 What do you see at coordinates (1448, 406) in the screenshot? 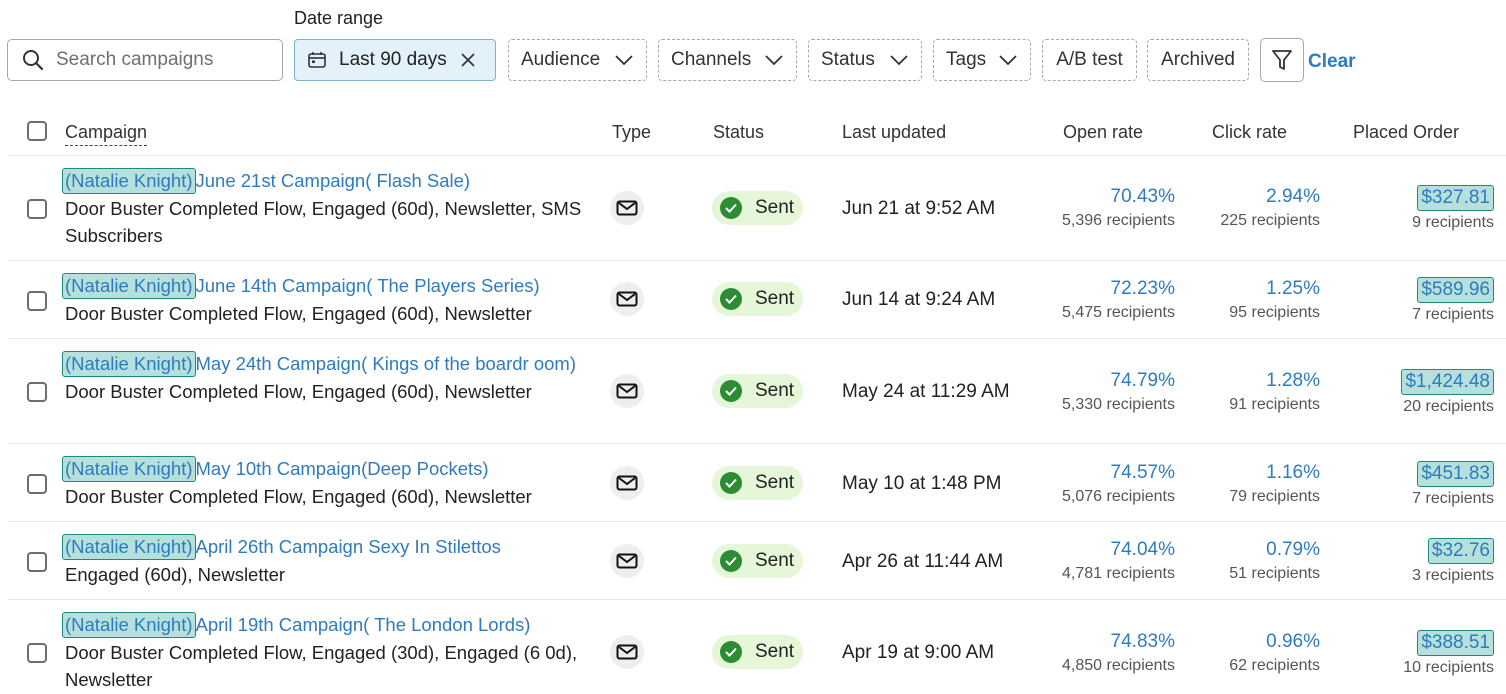
I see `order-recipients: 20 recipients` at bounding box center [1448, 406].